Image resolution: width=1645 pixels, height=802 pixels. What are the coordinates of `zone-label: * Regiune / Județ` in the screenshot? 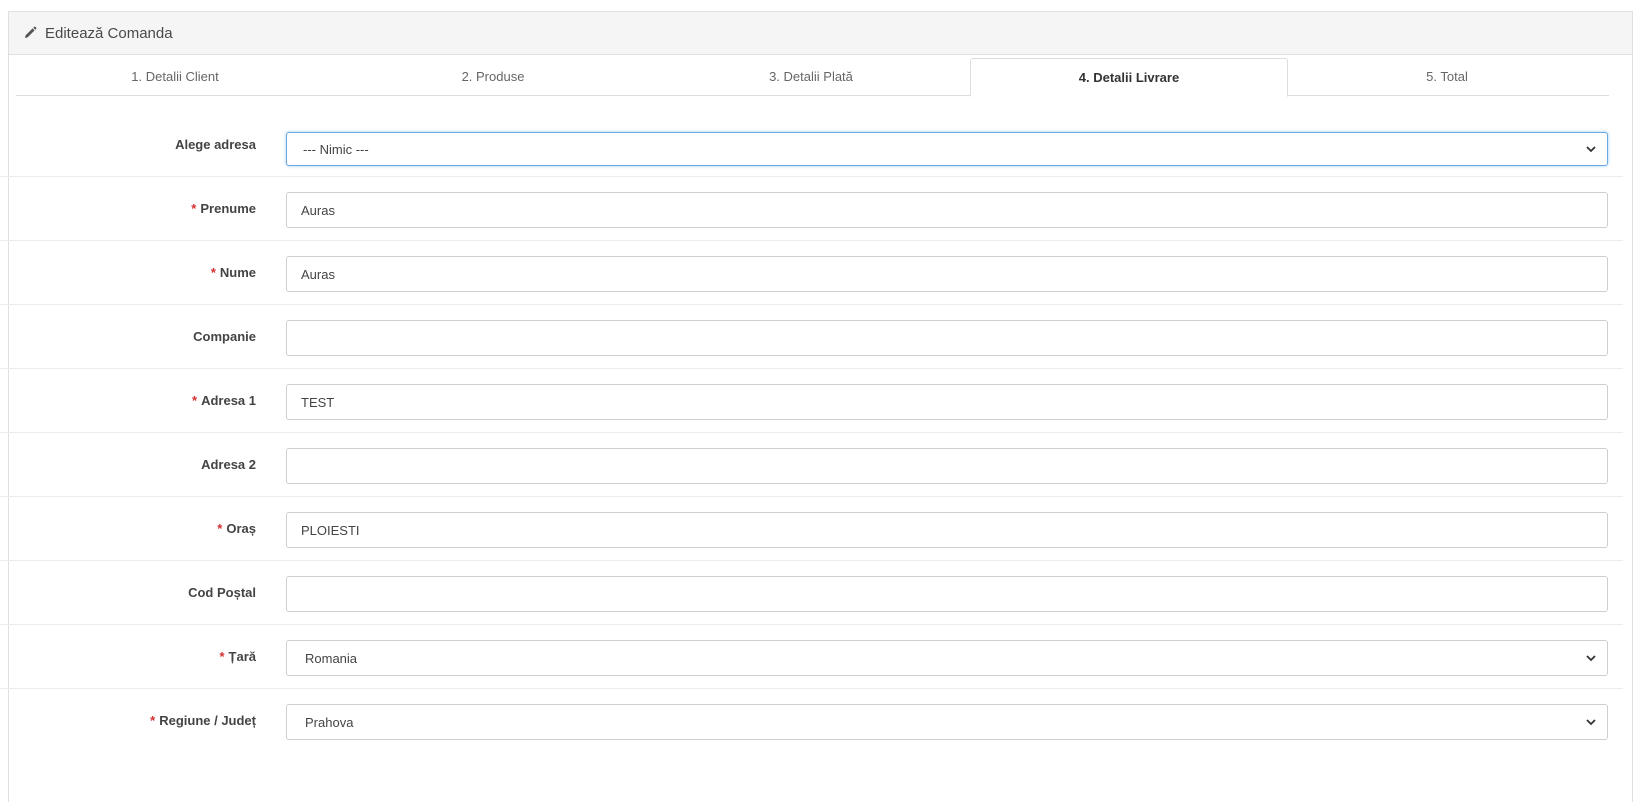 It's located at (203, 720).